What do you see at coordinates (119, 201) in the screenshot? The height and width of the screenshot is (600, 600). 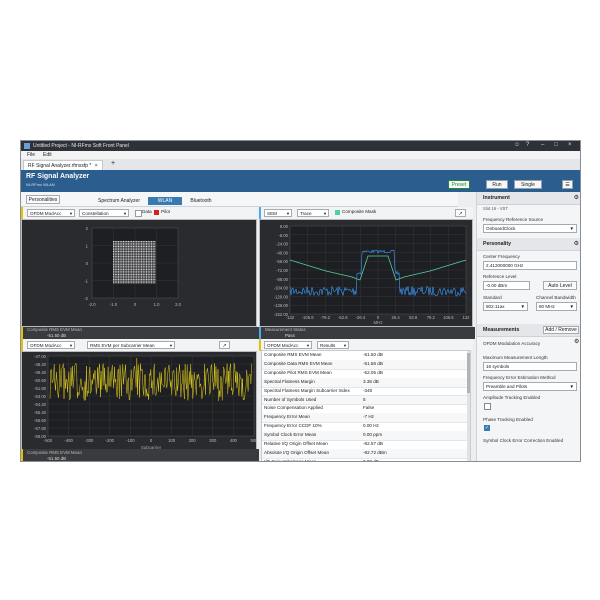 I see `tab-spectrum-analyzer: Spectrum Analyzer` at bounding box center [119, 201].